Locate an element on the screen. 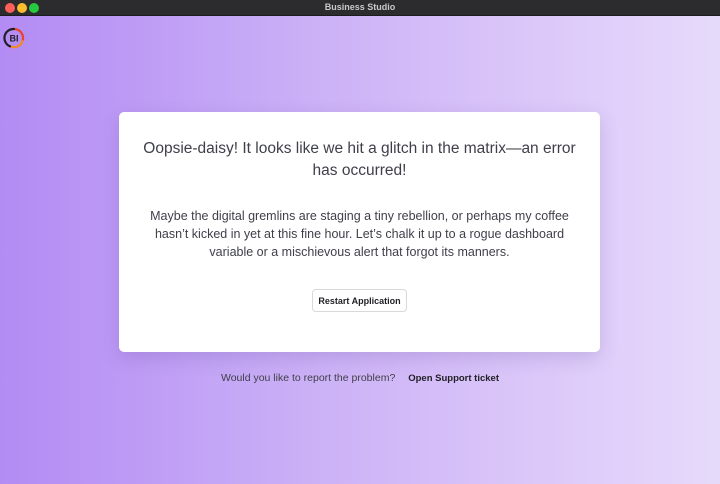 This screenshot has height=484, width=720. logo-text: BI is located at coordinates (14, 39).